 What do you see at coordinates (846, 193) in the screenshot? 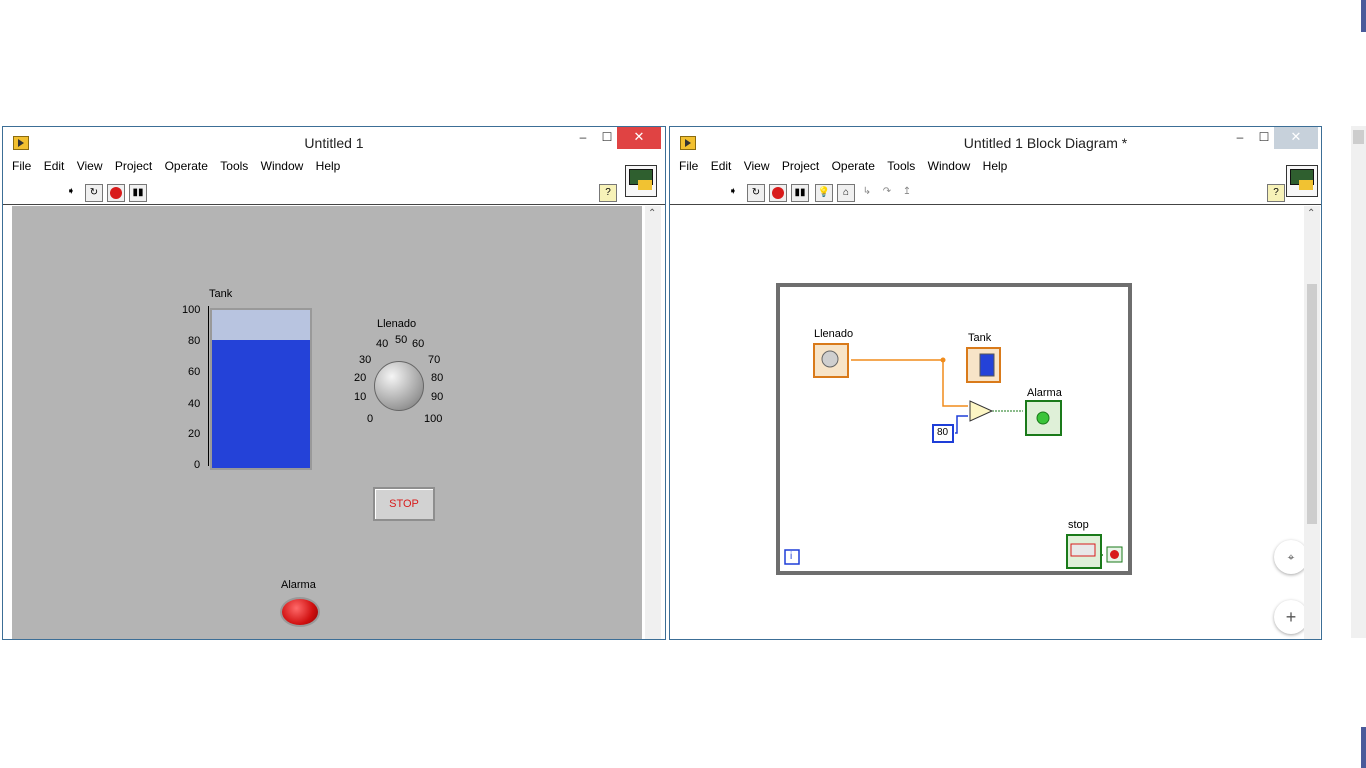
I see `retain-wire-values-icon: ⌂` at bounding box center [846, 193].